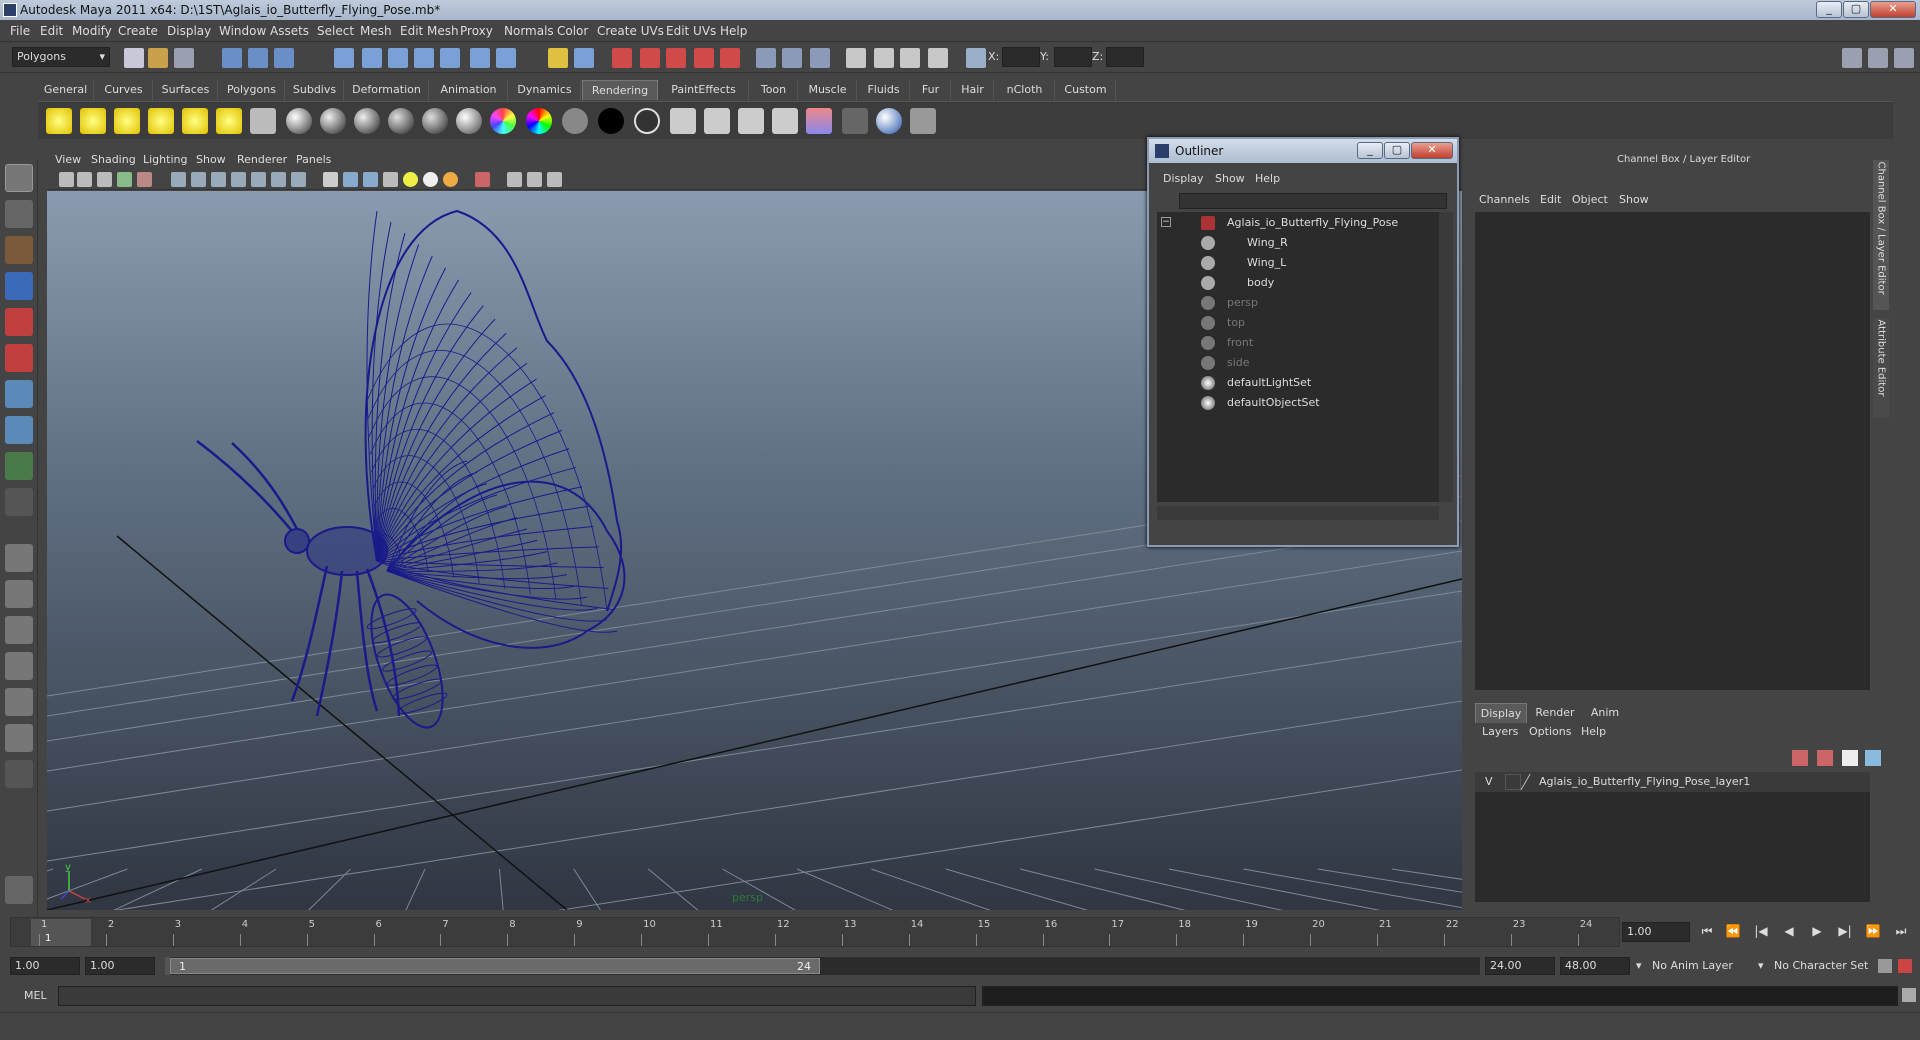 The image size is (1920, 1040). Describe the element at coordinates (1672, 782) in the screenshot. I see `display-layer-row: V Aglais_io_Butterfly_Flying_Pose_layer1` at that location.